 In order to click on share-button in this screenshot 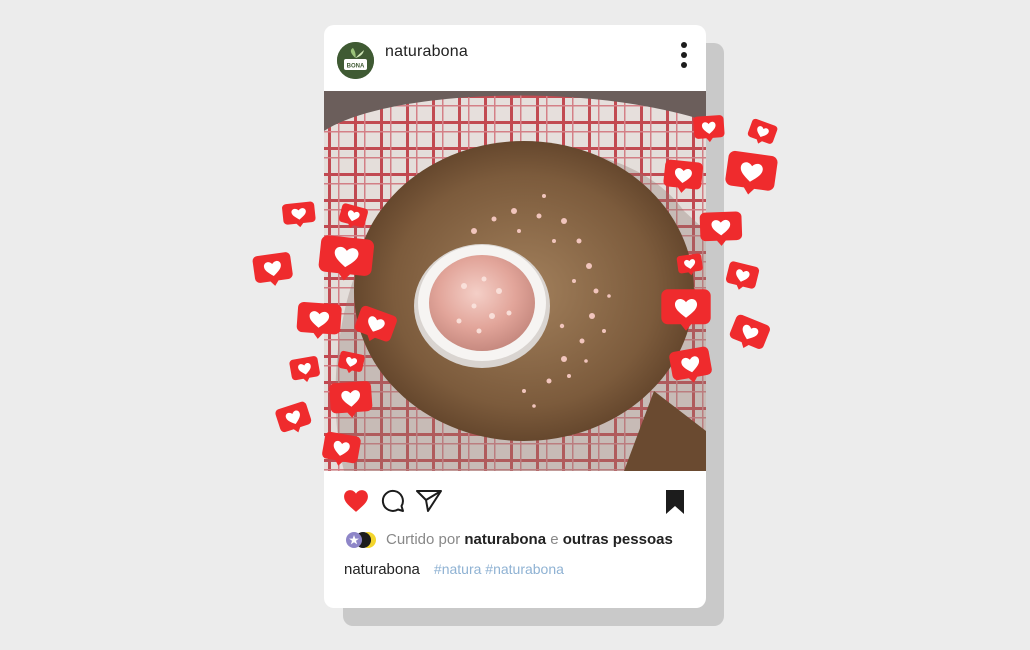, I will do `click(429, 501)`.